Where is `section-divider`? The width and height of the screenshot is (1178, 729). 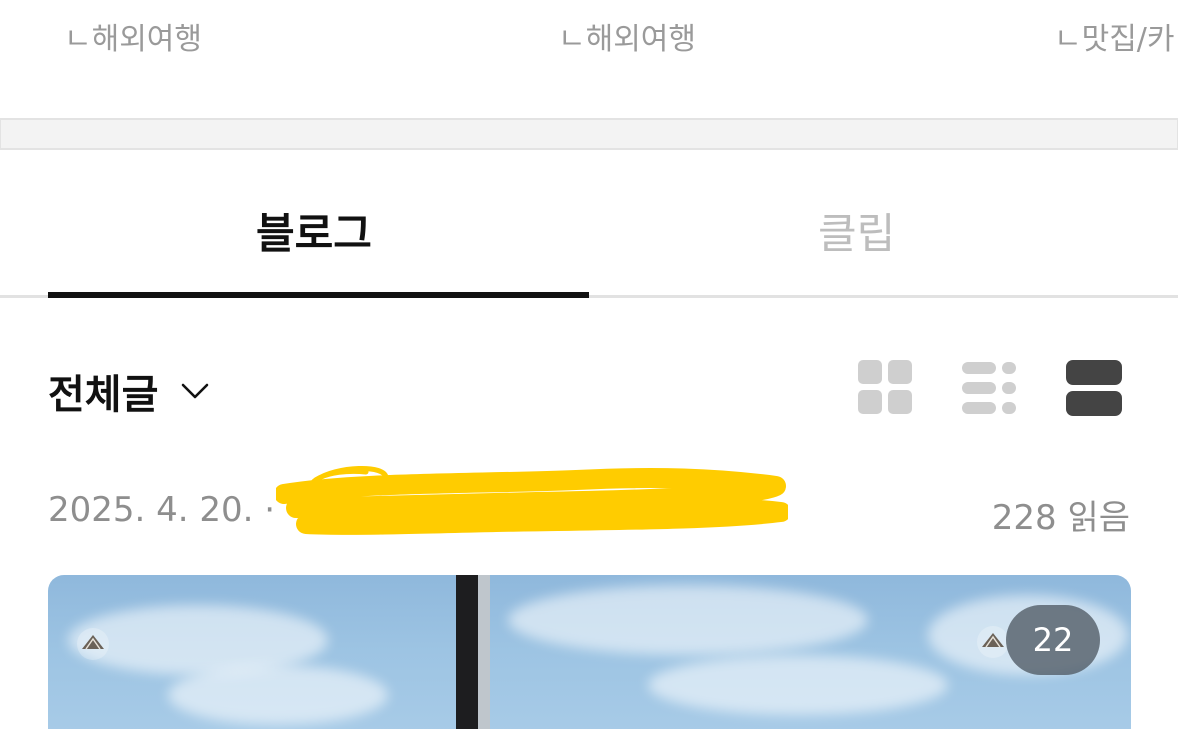
section-divider is located at coordinates (589, 134).